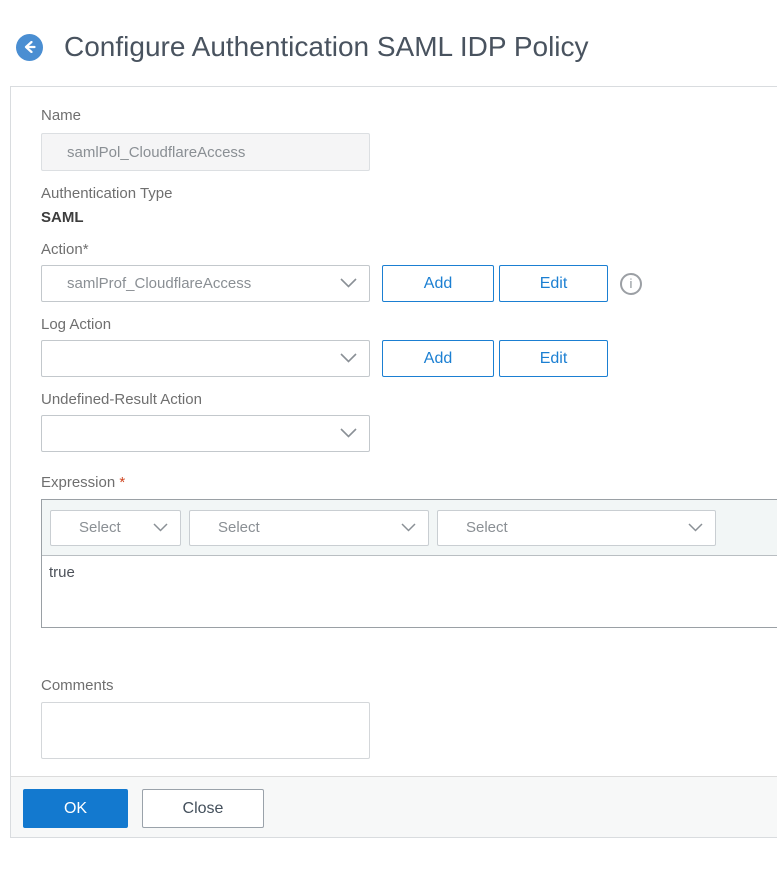 The image size is (777, 877). Describe the element at coordinates (205, 358) in the screenshot. I see `log-action-select` at that location.